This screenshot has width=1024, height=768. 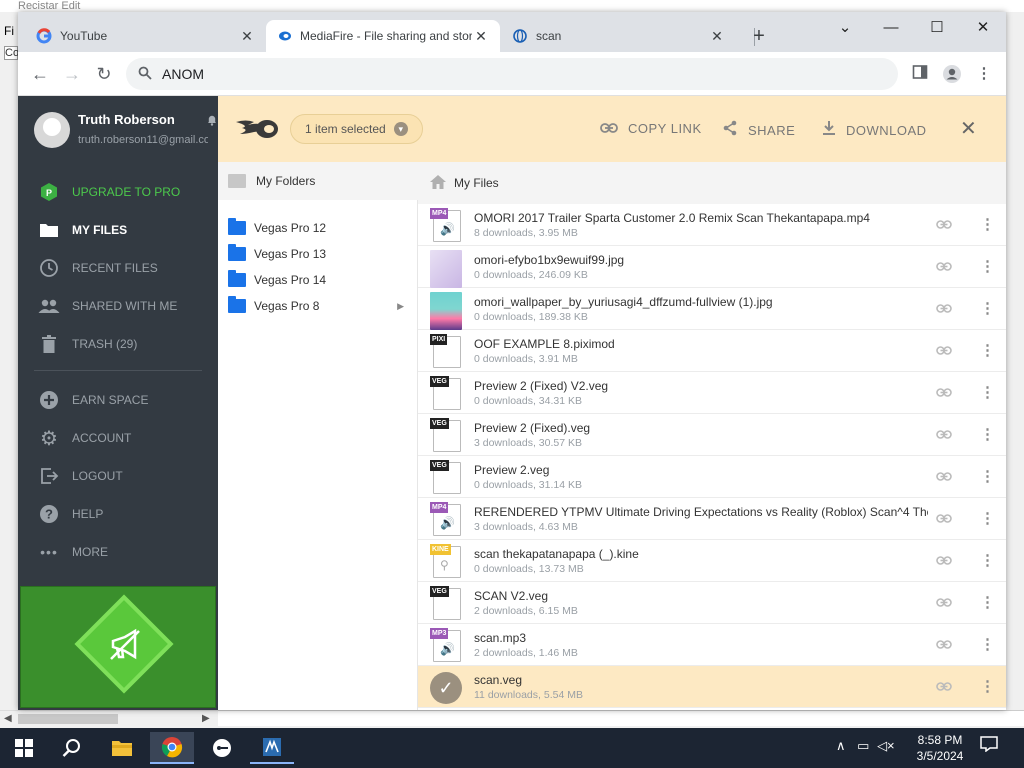 What do you see at coordinates (9, 31) in the screenshot?
I see `background-app-menu: Fi` at bounding box center [9, 31].